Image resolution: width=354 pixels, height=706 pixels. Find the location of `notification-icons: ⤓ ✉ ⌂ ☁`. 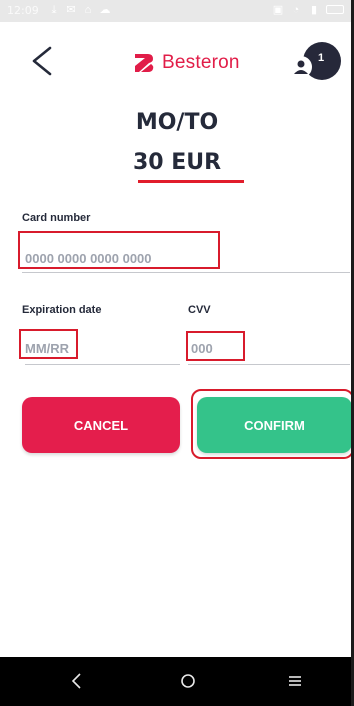

notification-icons: ⤓ ✉ ⌂ ☁ is located at coordinates (79, 10).